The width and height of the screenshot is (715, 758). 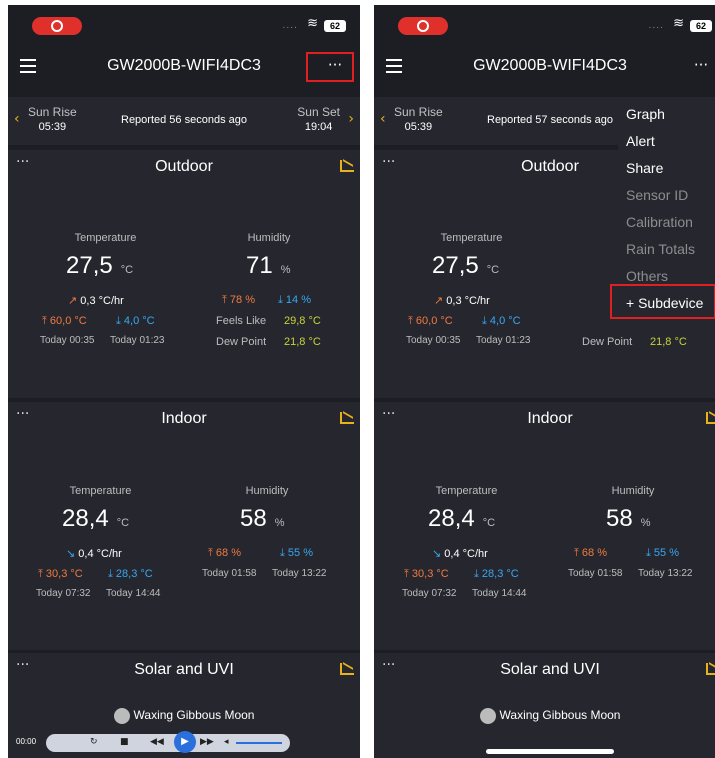 What do you see at coordinates (500, 574) in the screenshot?
I see `tmin-value: 28,3 °C` at bounding box center [500, 574].